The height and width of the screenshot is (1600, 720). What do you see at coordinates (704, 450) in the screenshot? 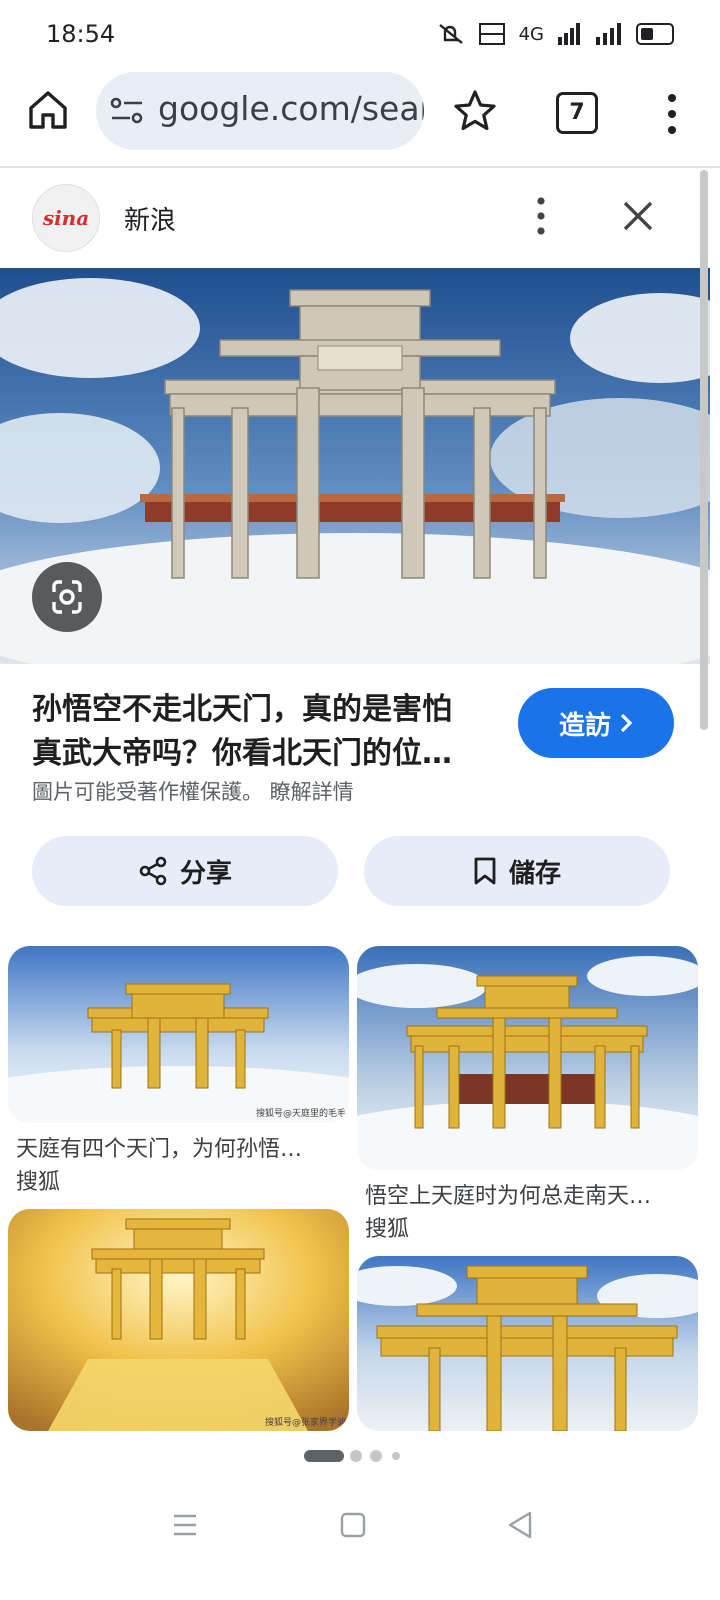
I see `panel-scrollbar` at bounding box center [704, 450].